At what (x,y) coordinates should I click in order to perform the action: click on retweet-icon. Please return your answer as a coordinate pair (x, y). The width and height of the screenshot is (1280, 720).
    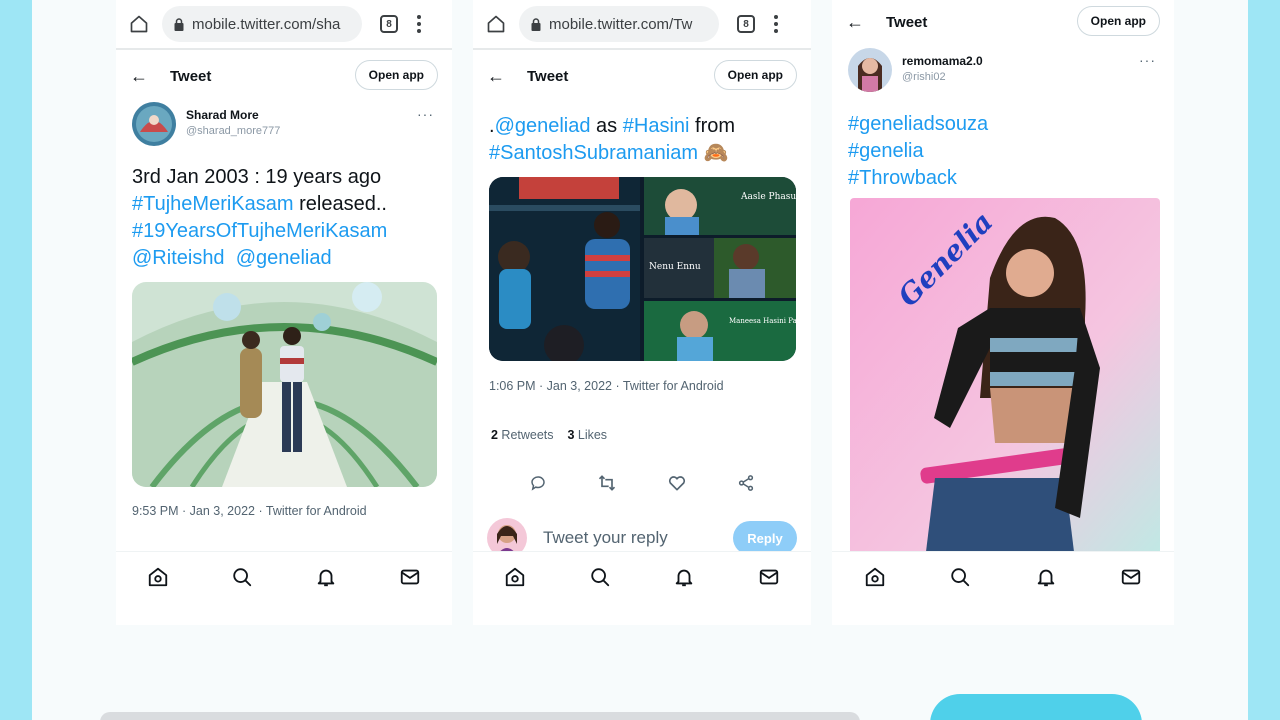
    Looking at the image, I should click on (607, 483).